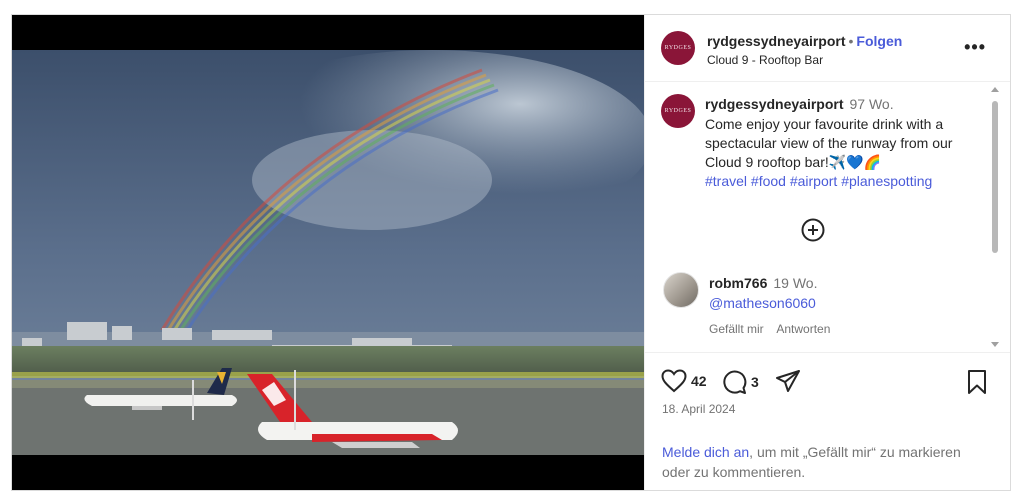 The height and width of the screenshot is (501, 1024). What do you see at coordinates (698, 409) in the screenshot?
I see `post-date: 18. April 2024` at bounding box center [698, 409].